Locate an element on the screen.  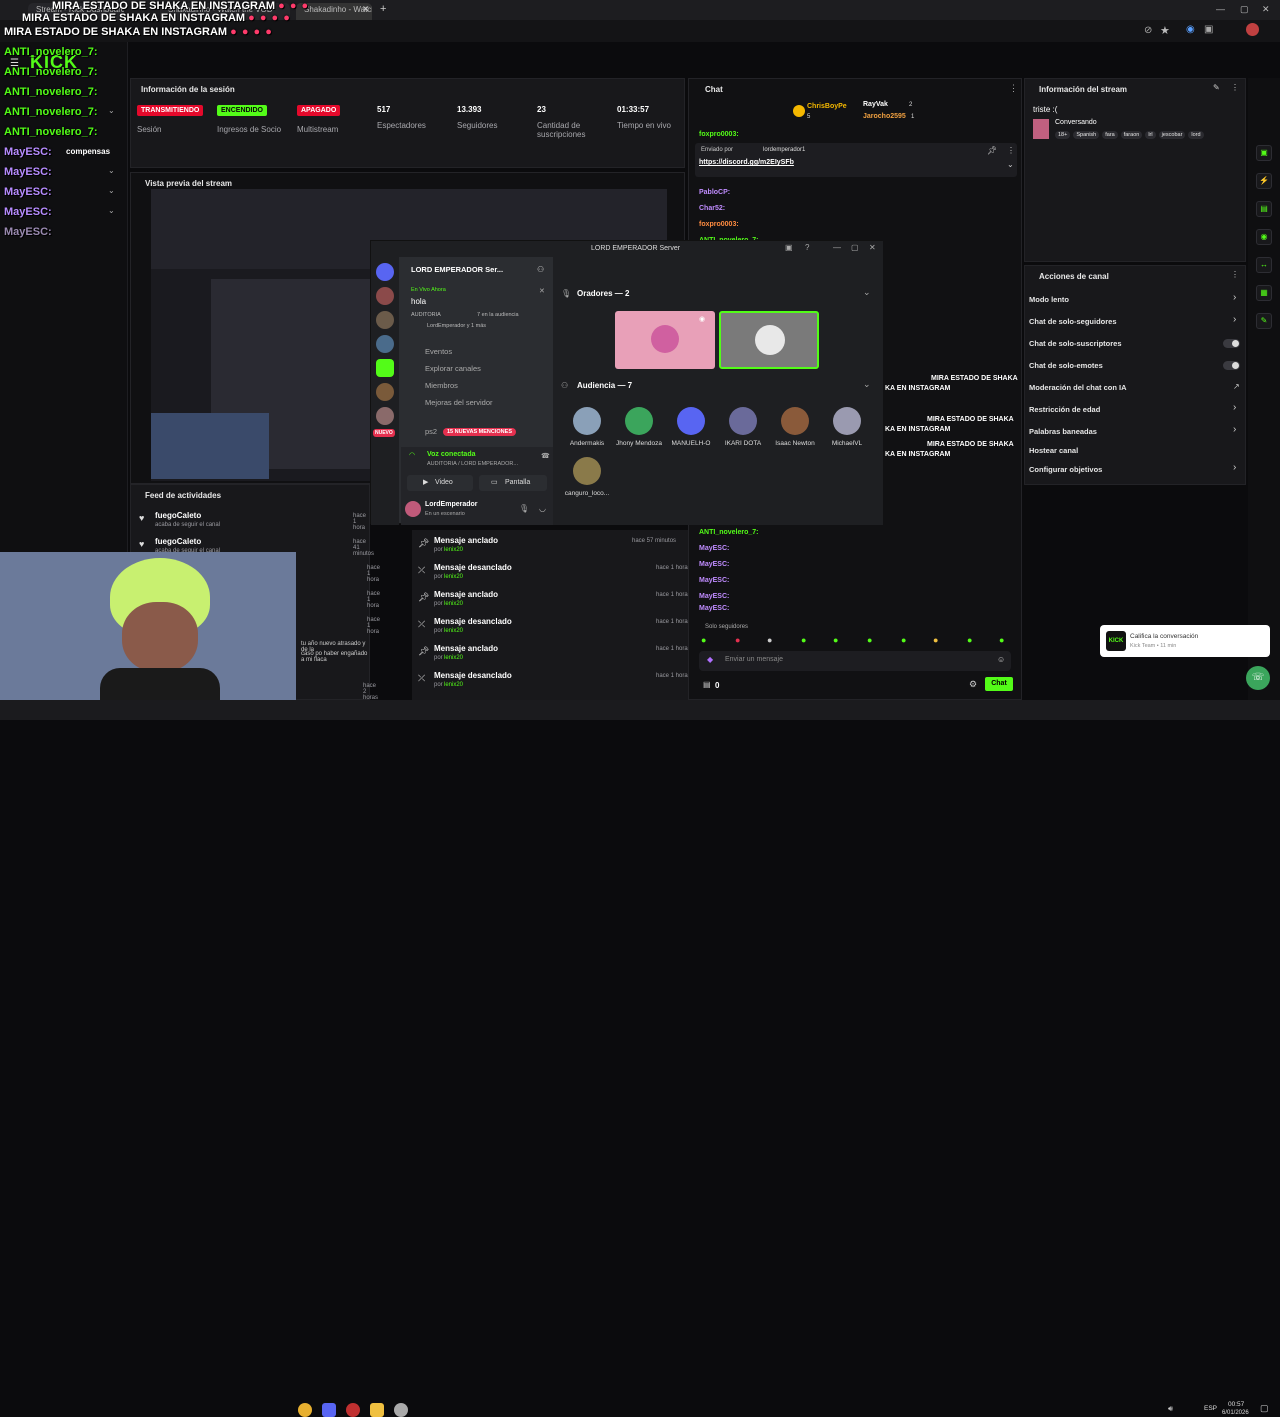
channel-events: Eventos is located at coordinates (438, 351).